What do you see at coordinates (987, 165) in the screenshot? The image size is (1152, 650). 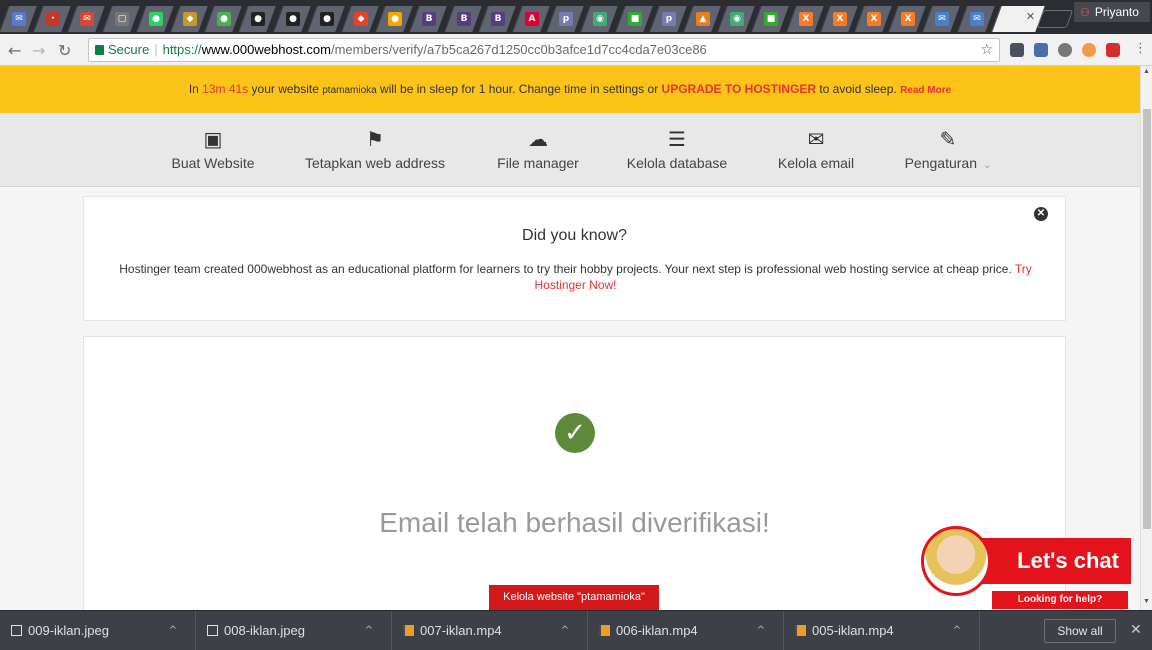 I see `chevron-down-icon: ⌄` at bounding box center [987, 165].